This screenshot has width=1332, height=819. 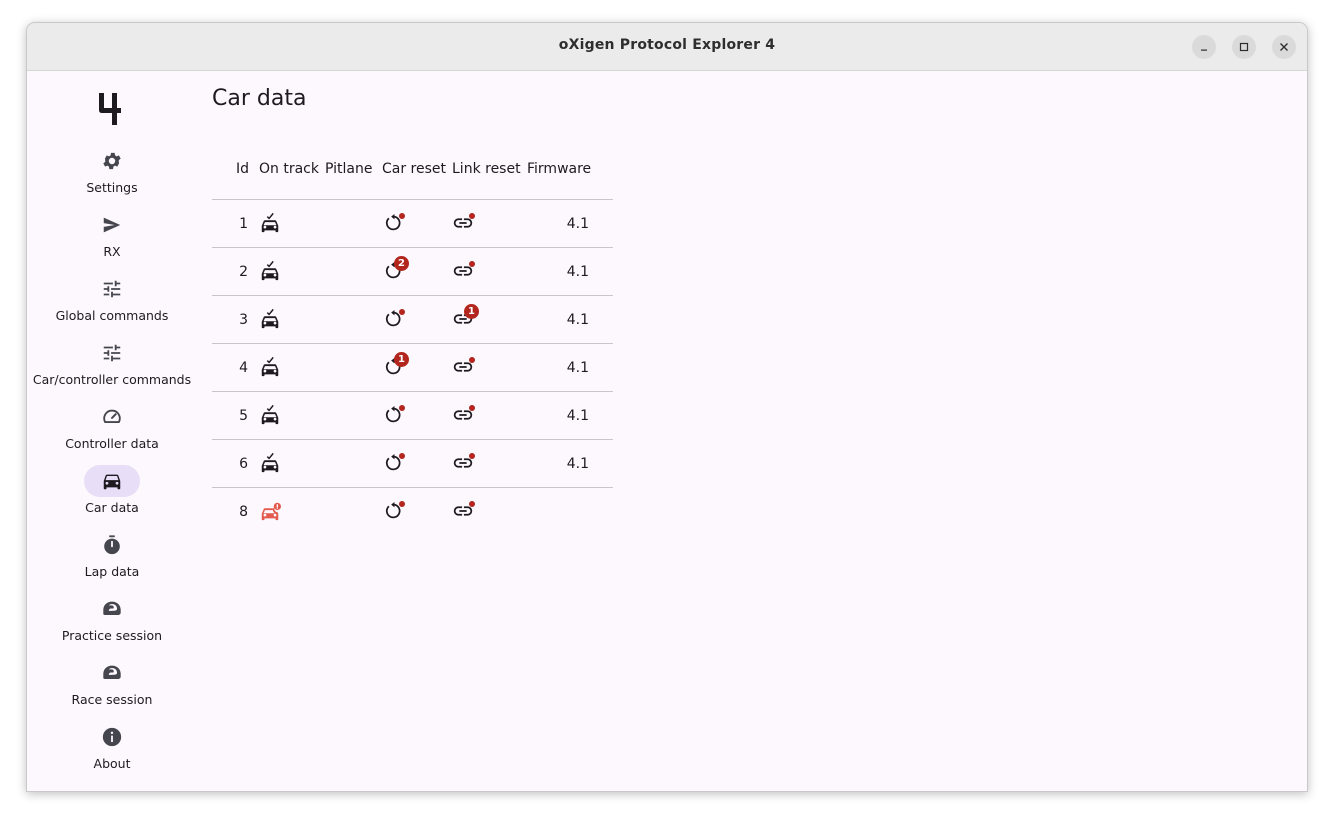 I want to click on nav-label: Car data, so click(x=112, y=507).